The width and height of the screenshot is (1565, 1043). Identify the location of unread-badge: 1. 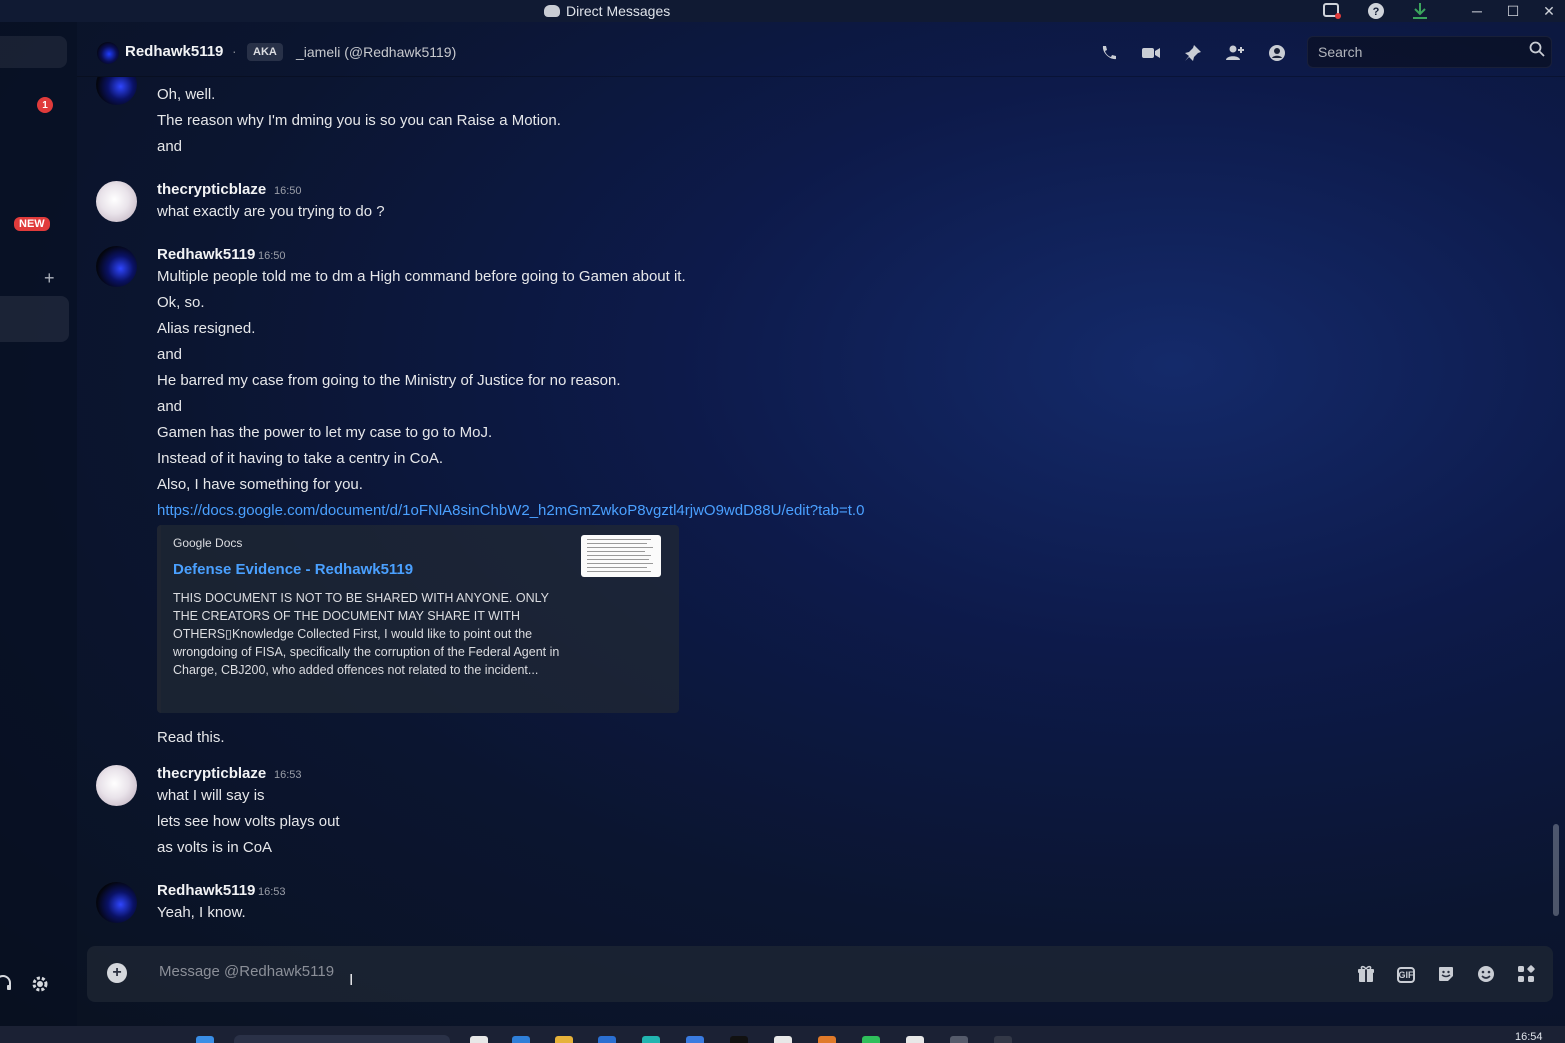
(45, 105).